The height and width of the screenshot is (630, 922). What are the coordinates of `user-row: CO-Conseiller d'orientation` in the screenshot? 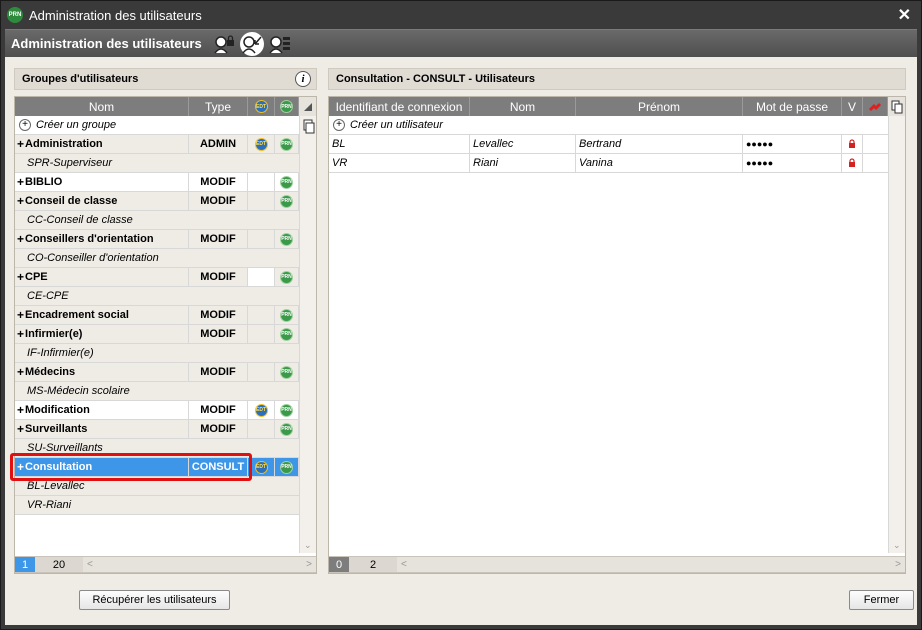 It's located at (157, 258).